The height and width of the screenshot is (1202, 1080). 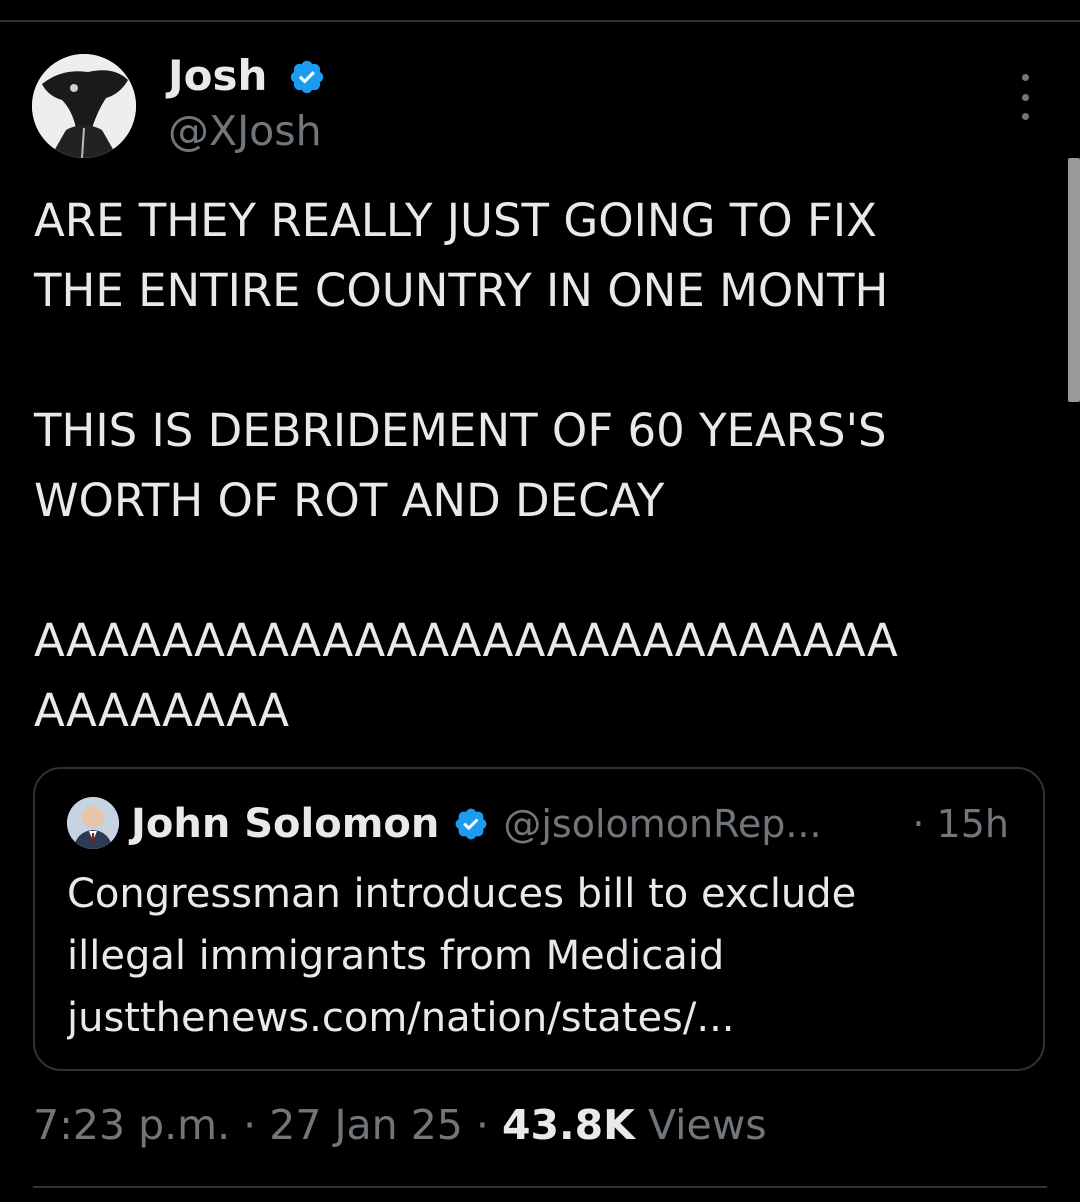 What do you see at coordinates (1074, 280) in the screenshot?
I see `scrollbar-thumb` at bounding box center [1074, 280].